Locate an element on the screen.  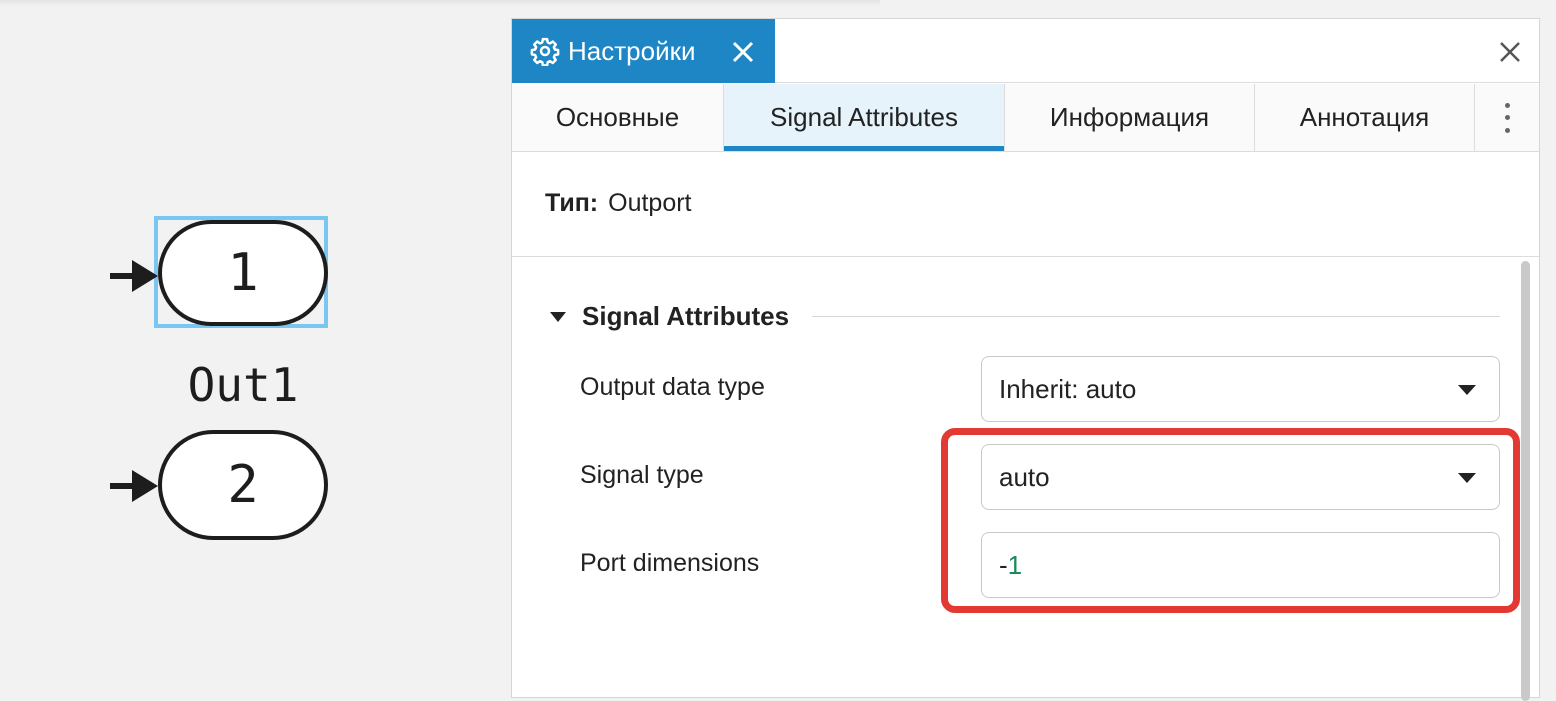
output-data-type-label: Output data type is located at coordinates (672, 387).